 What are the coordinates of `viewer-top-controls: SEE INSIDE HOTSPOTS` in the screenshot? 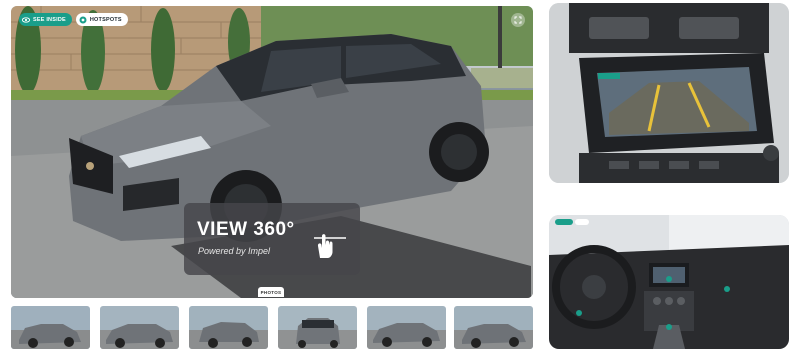 It's located at (73, 19).